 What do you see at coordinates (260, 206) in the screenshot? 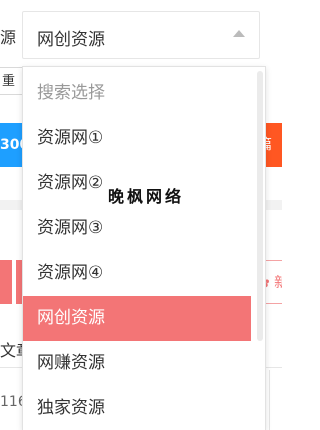
I see `dropdown-scrollbar` at bounding box center [260, 206].